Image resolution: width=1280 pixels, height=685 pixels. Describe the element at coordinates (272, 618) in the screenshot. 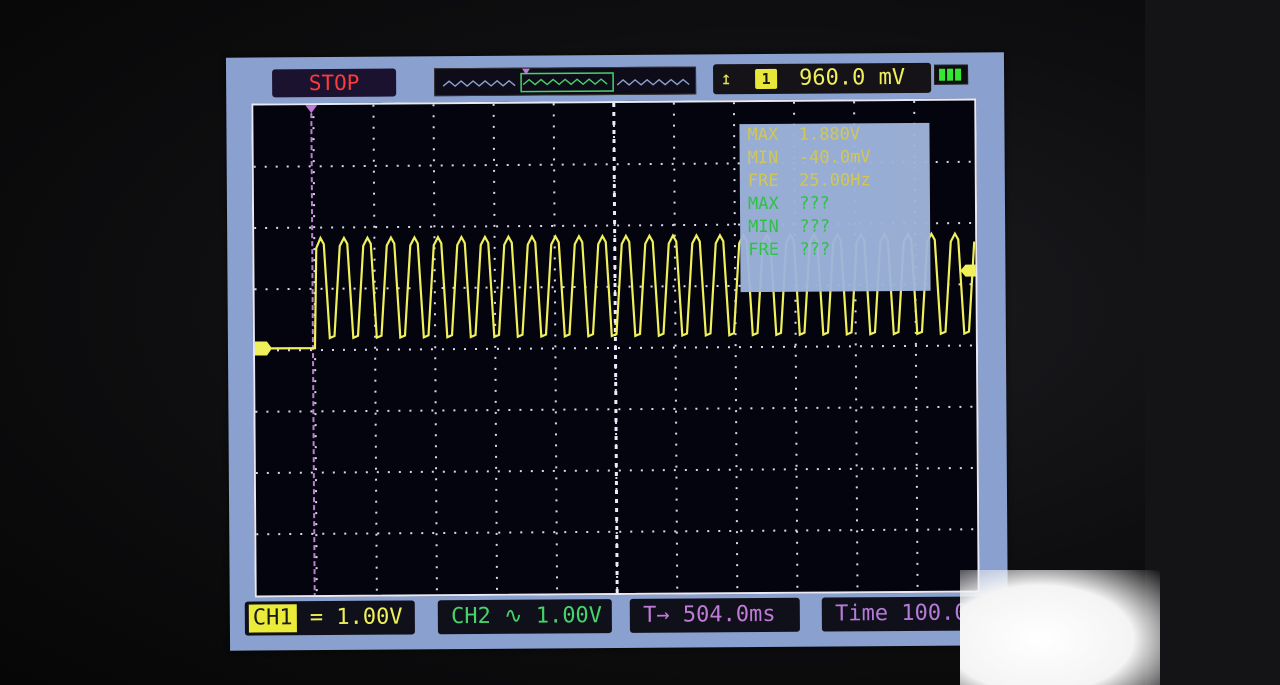

I see `ch1-tag: CH1` at that location.